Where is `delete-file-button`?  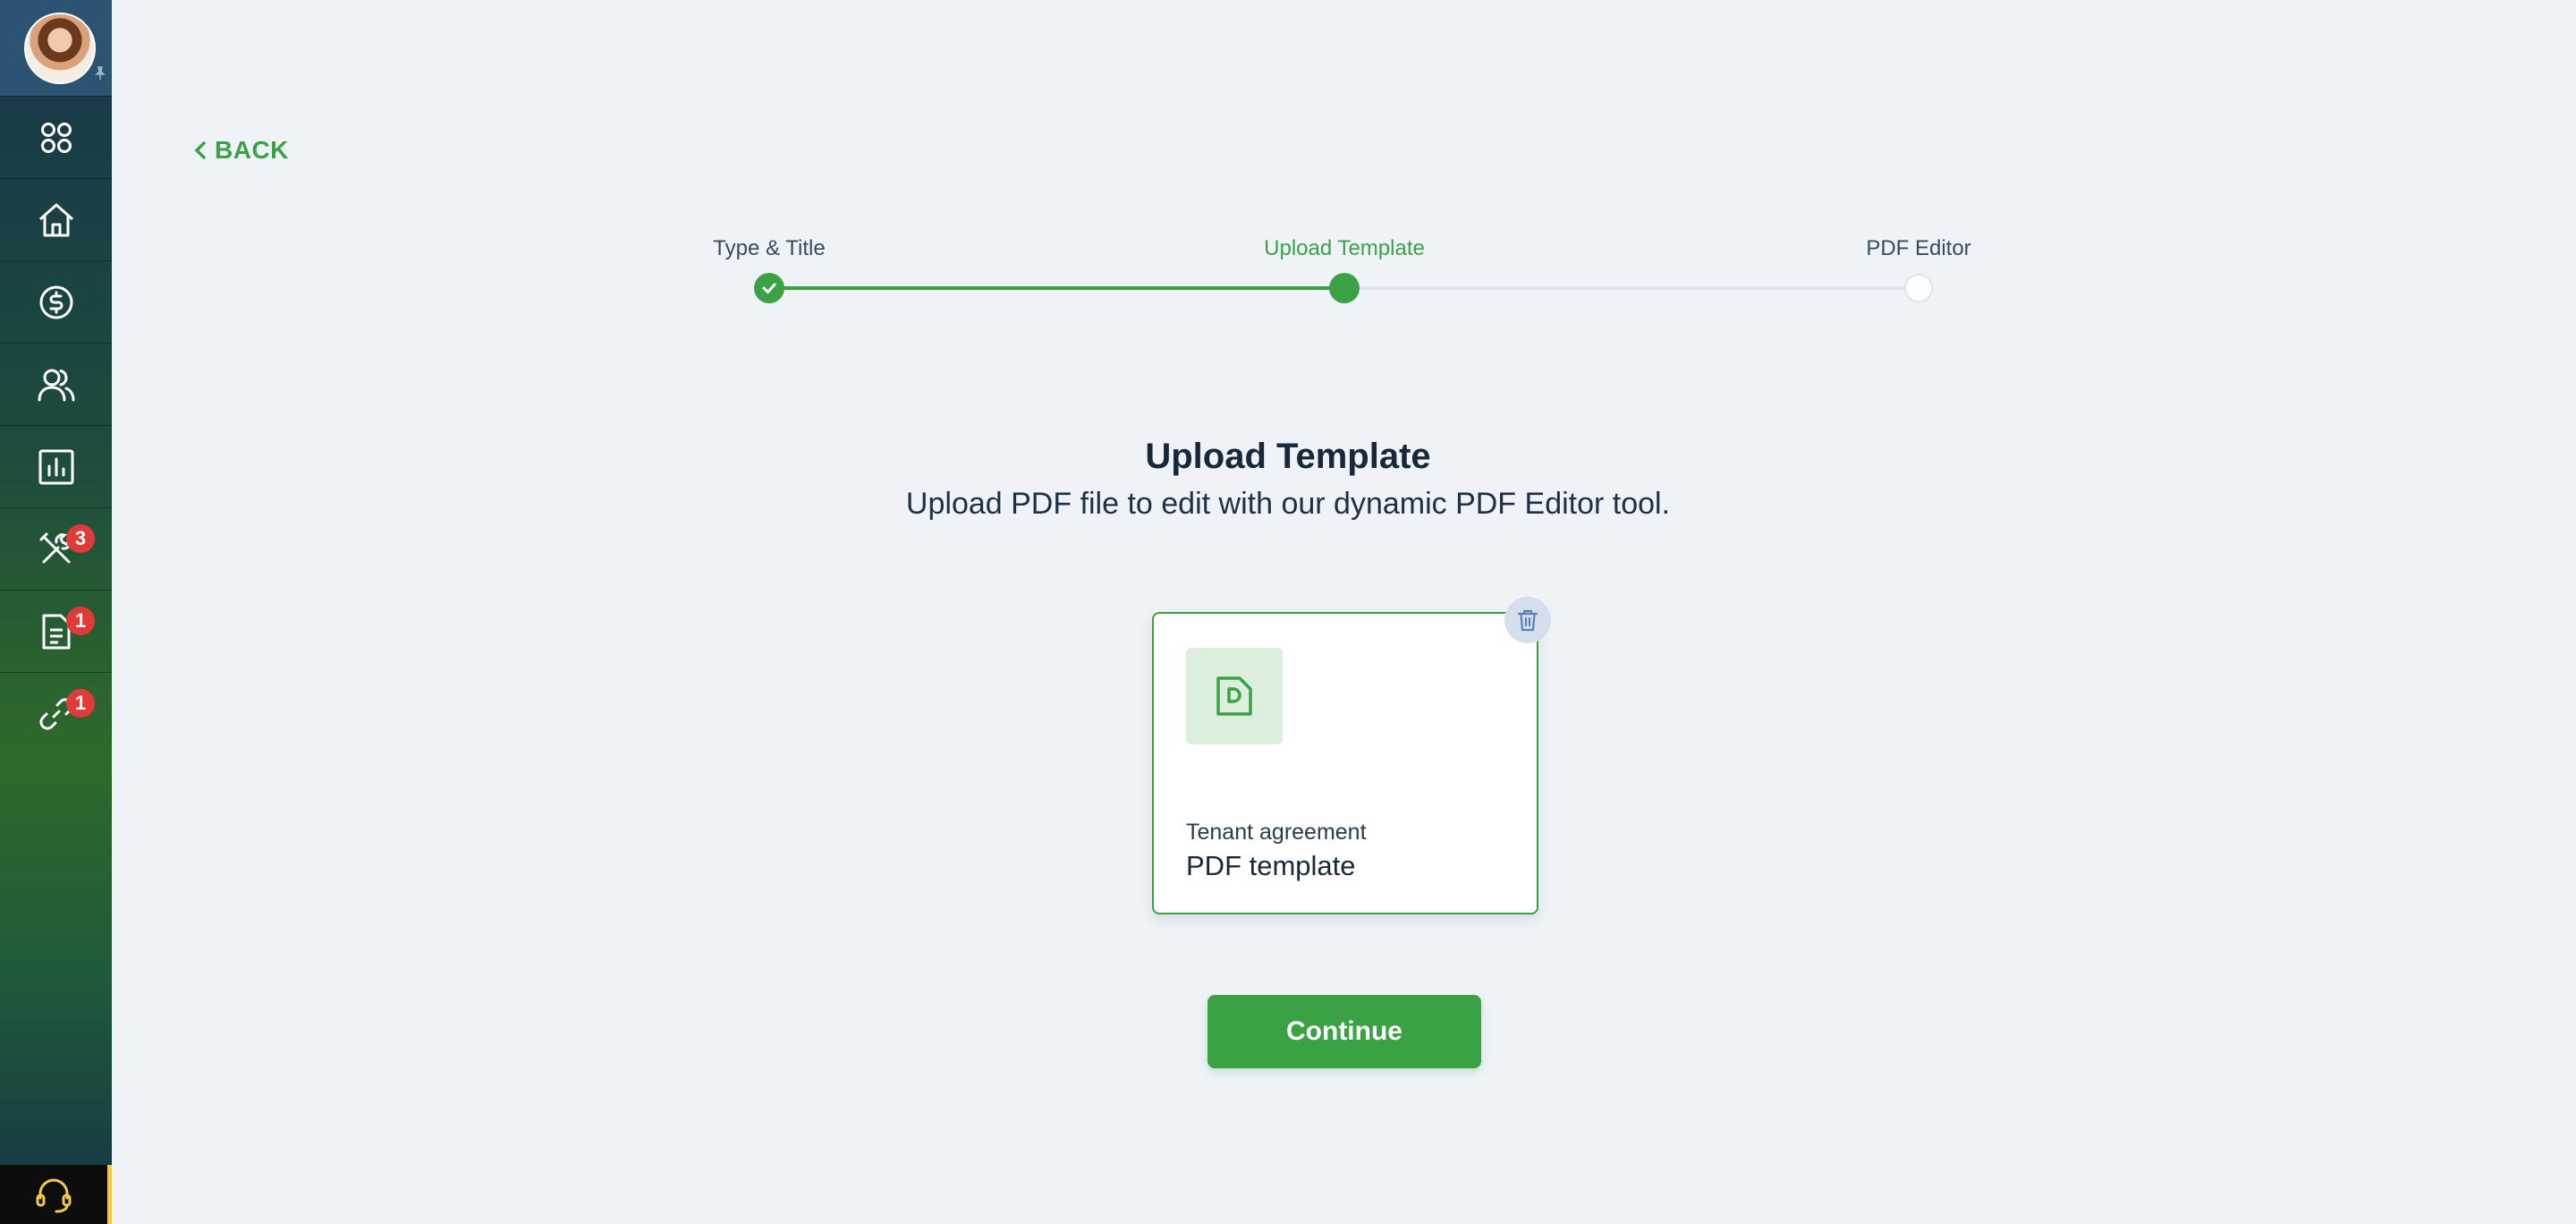 delete-file-button is located at coordinates (1527, 620).